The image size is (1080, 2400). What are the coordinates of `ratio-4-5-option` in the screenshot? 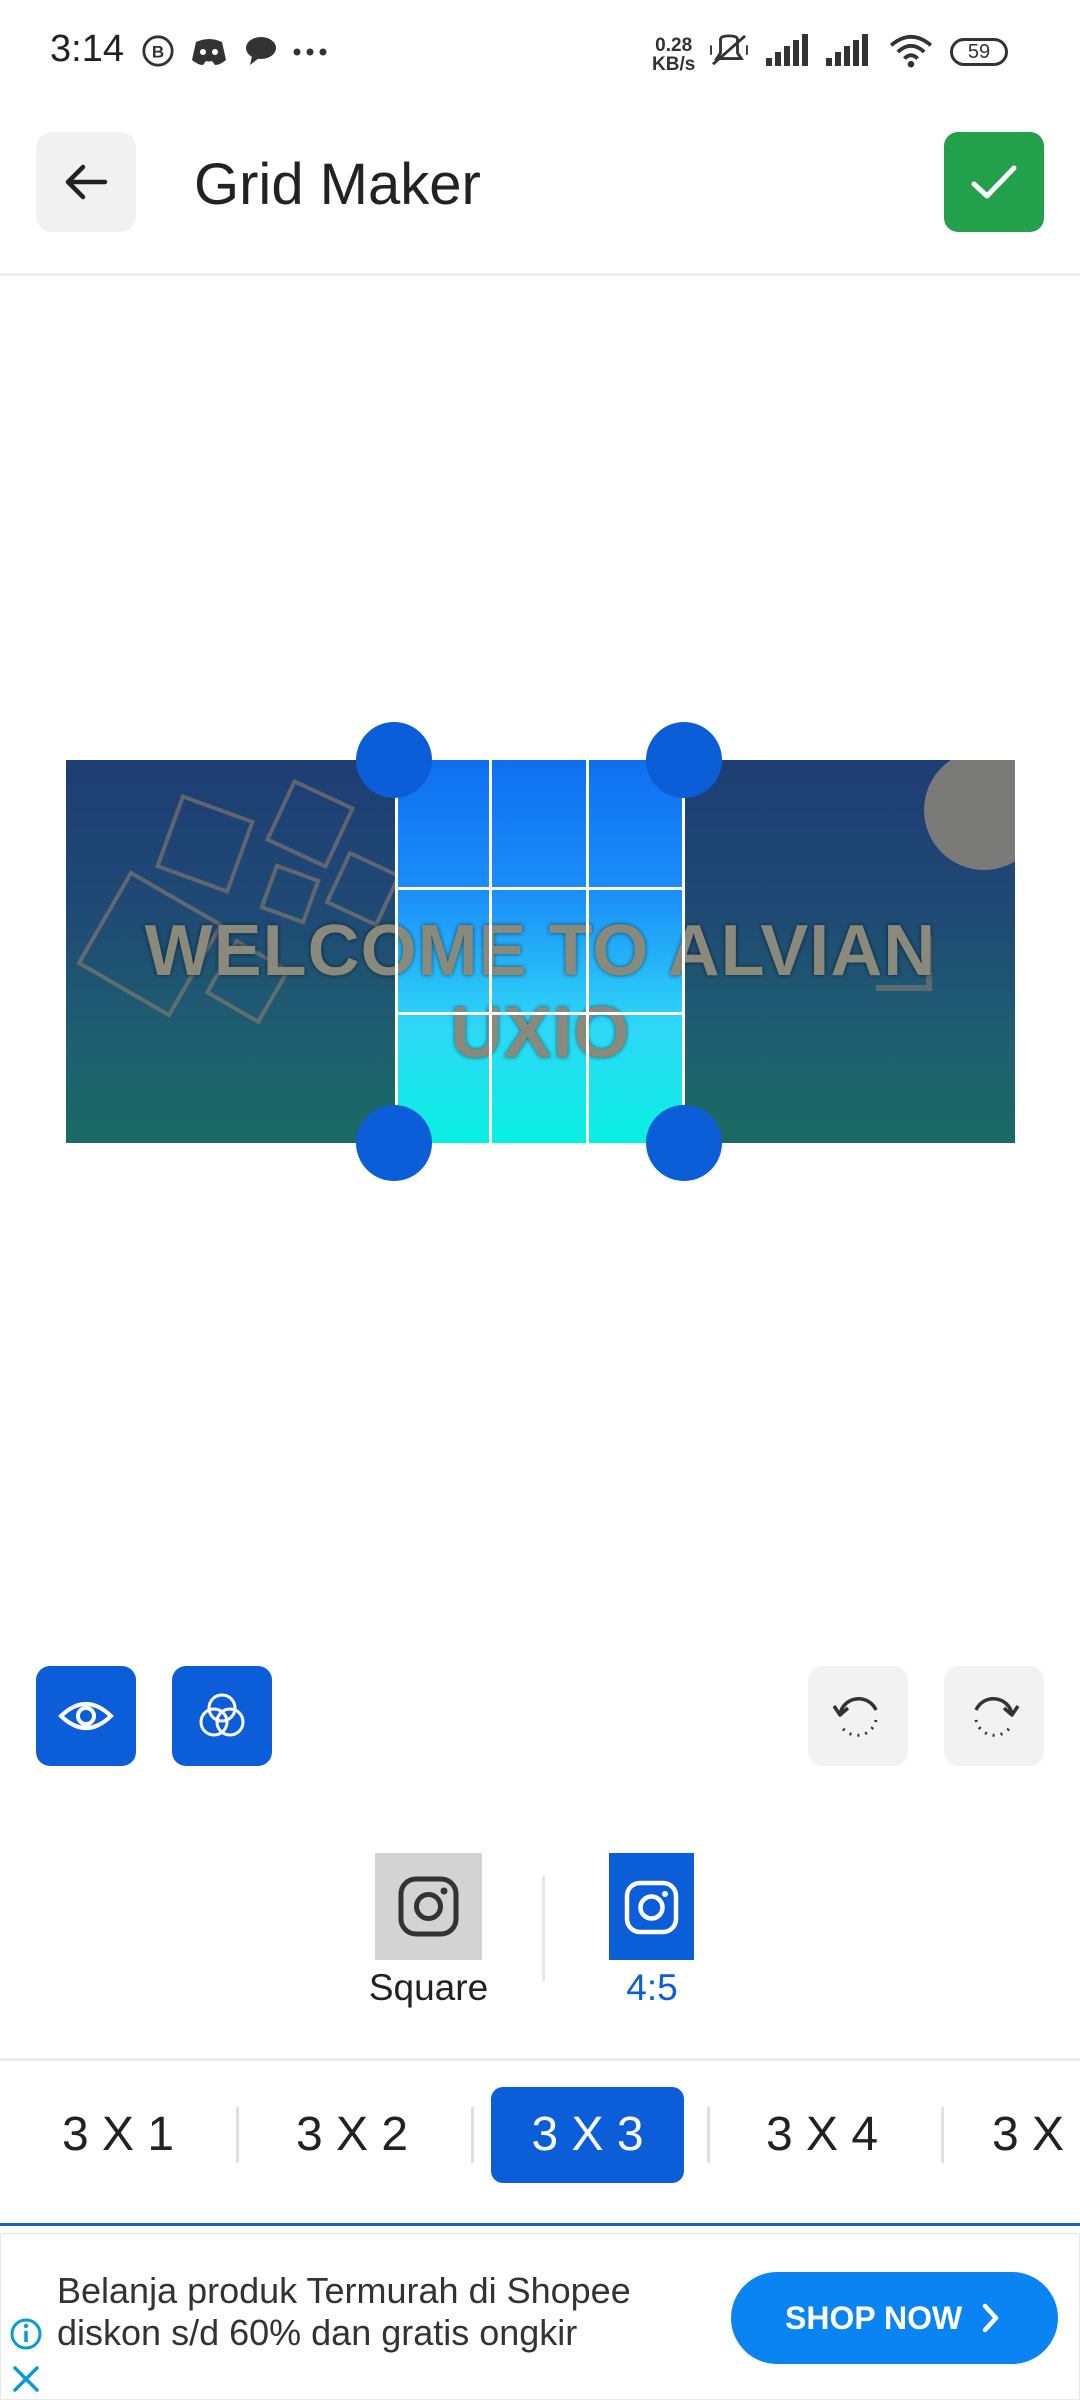 It's located at (651, 1906).